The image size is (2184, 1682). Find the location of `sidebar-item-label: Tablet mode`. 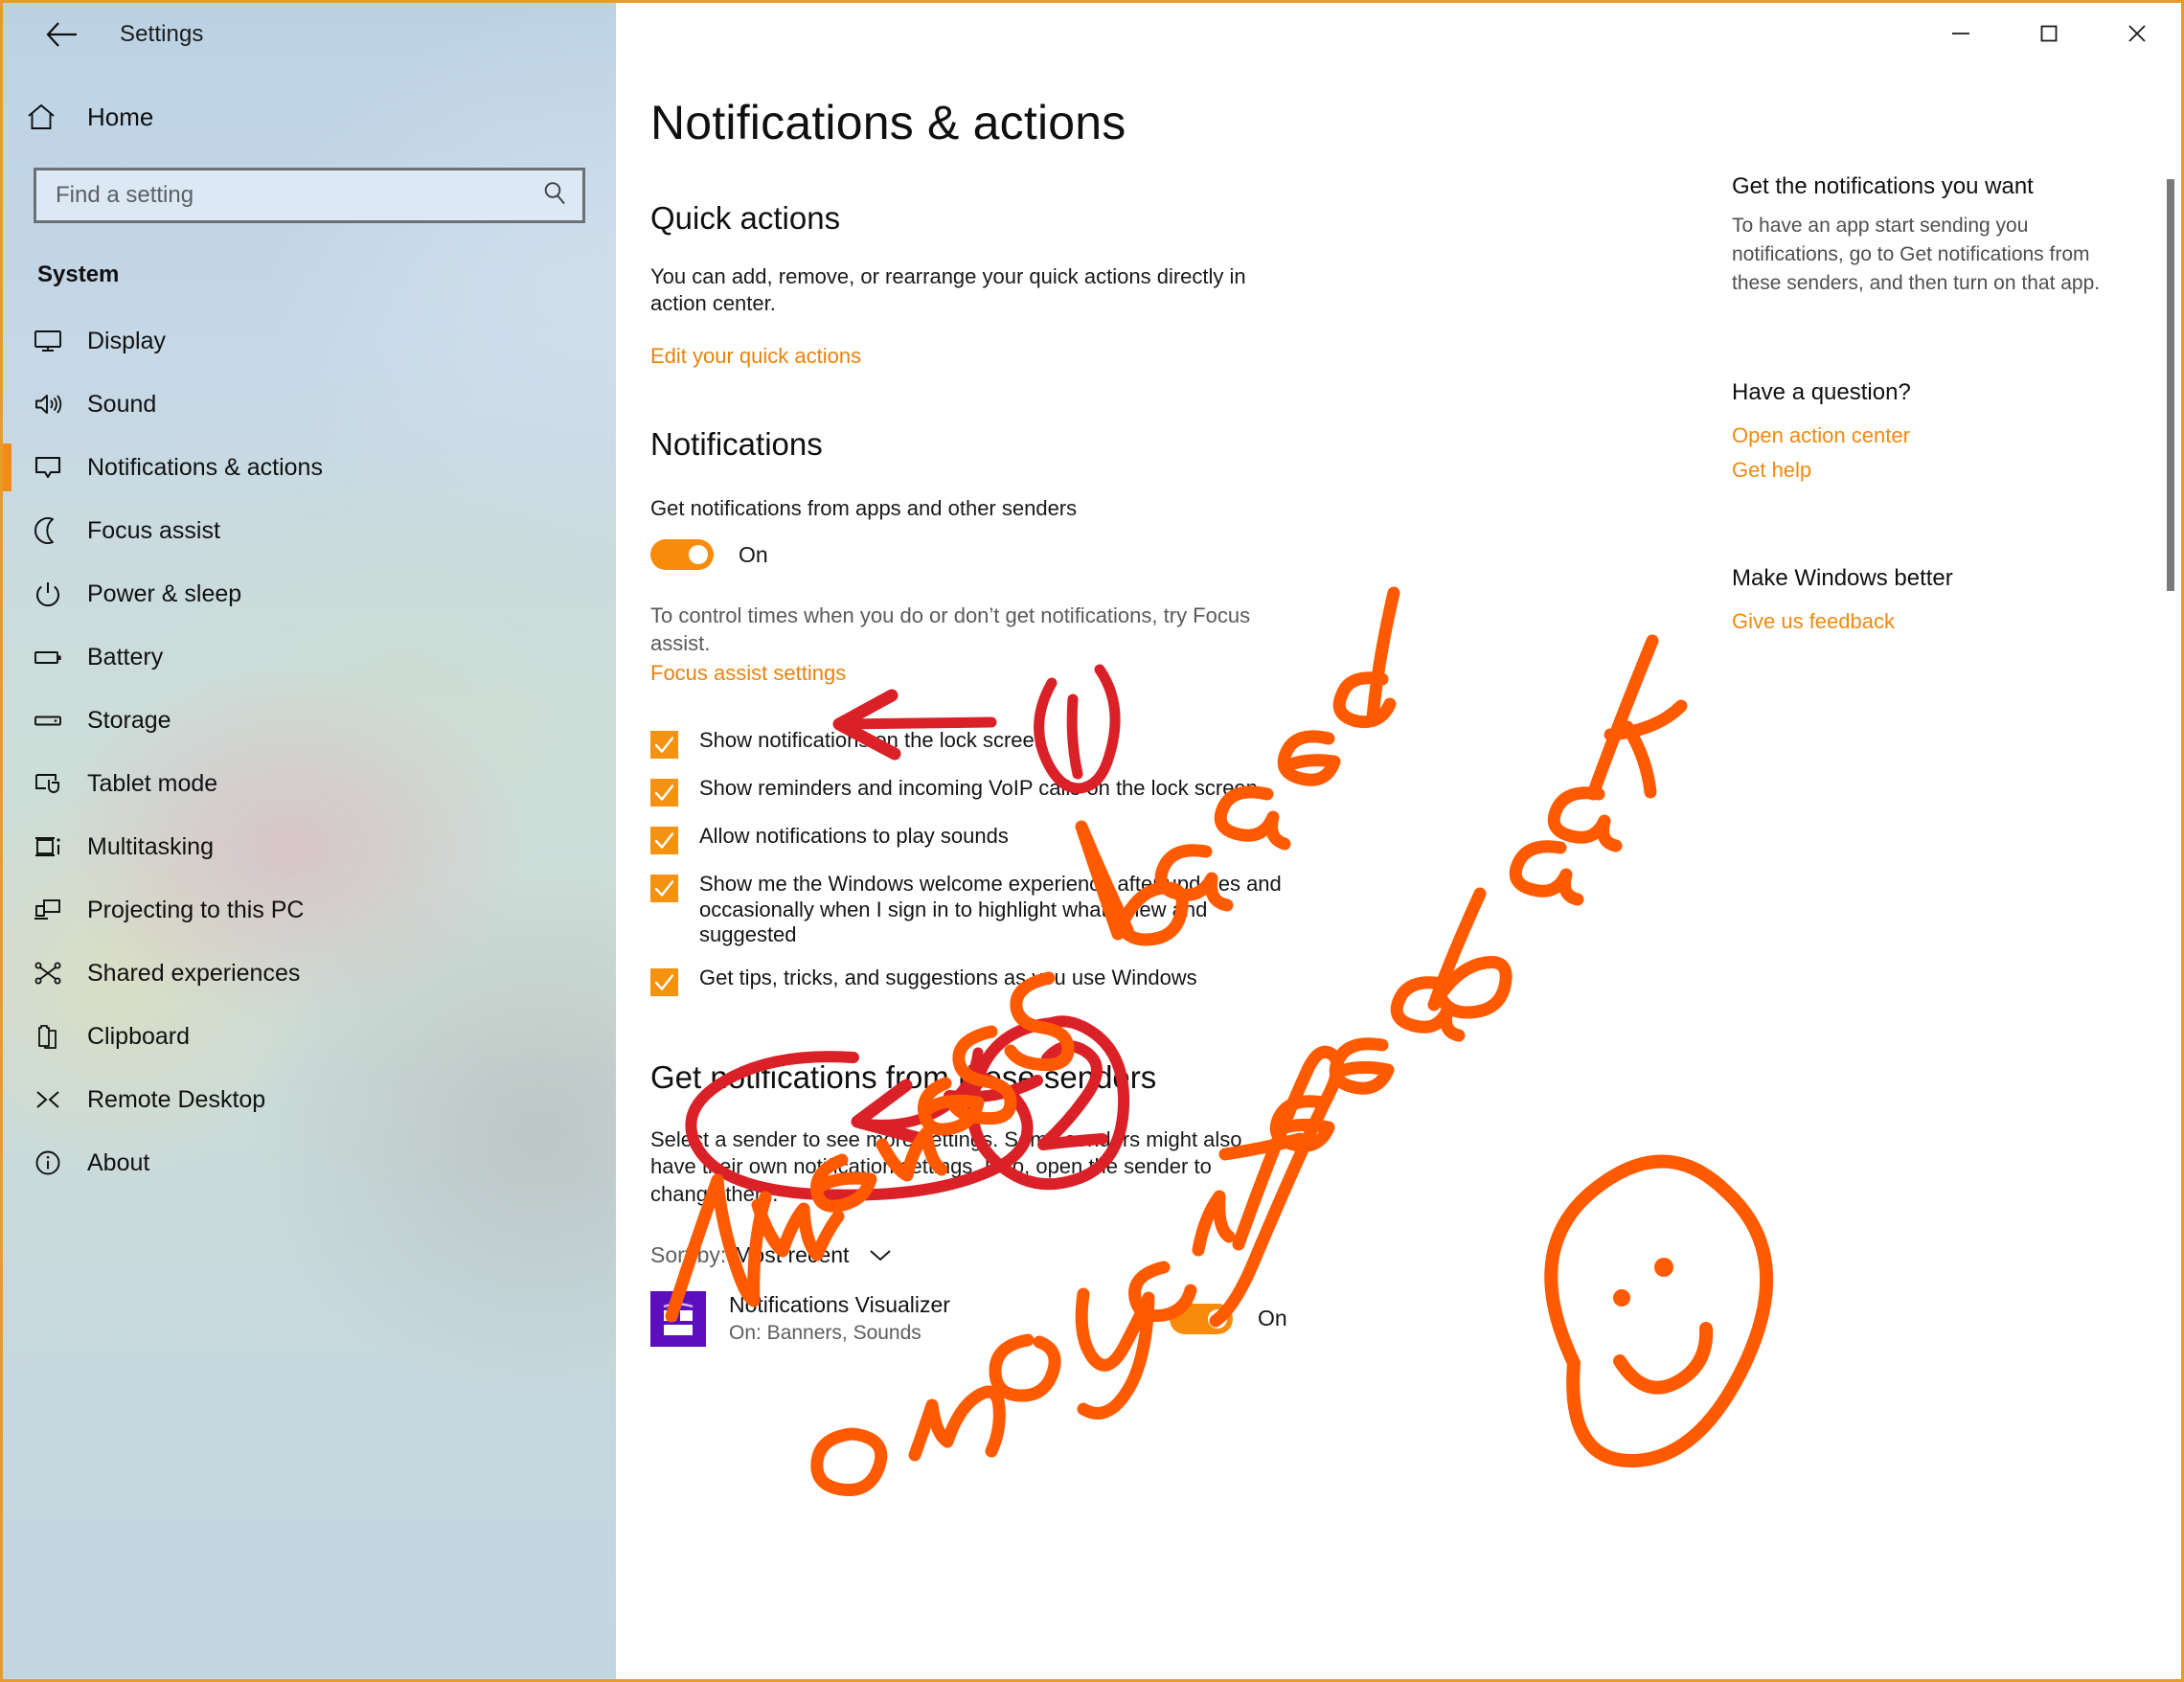

sidebar-item-label: Tablet mode is located at coordinates (152, 783).